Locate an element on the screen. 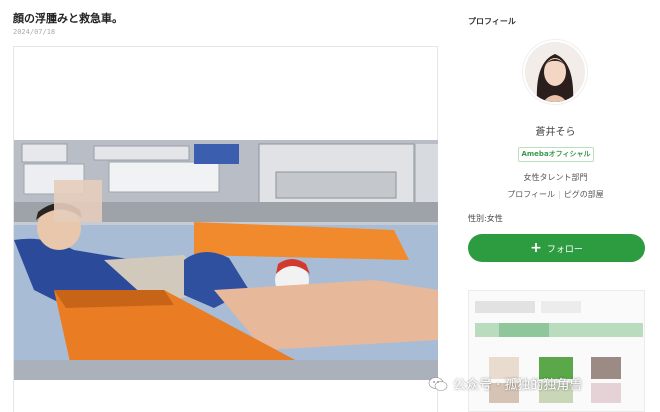 The width and height of the screenshot is (660, 412). follow-button-label: フォロー is located at coordinates (564, 249).